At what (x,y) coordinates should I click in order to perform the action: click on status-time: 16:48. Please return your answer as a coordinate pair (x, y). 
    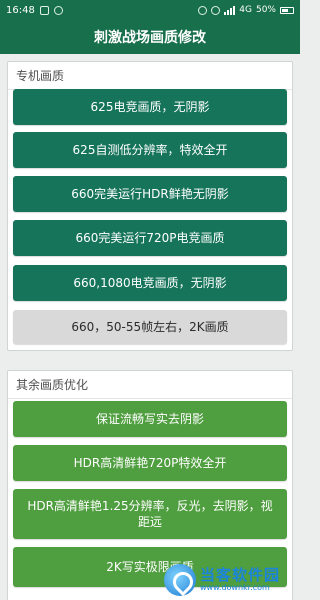
    Looking at the image, I should click on (20, 10).